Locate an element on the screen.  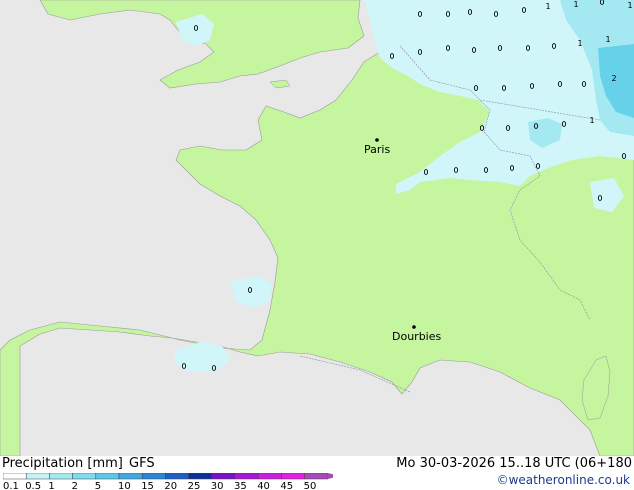
legend-tick-label: 40 is located at coordinates (263, 485).